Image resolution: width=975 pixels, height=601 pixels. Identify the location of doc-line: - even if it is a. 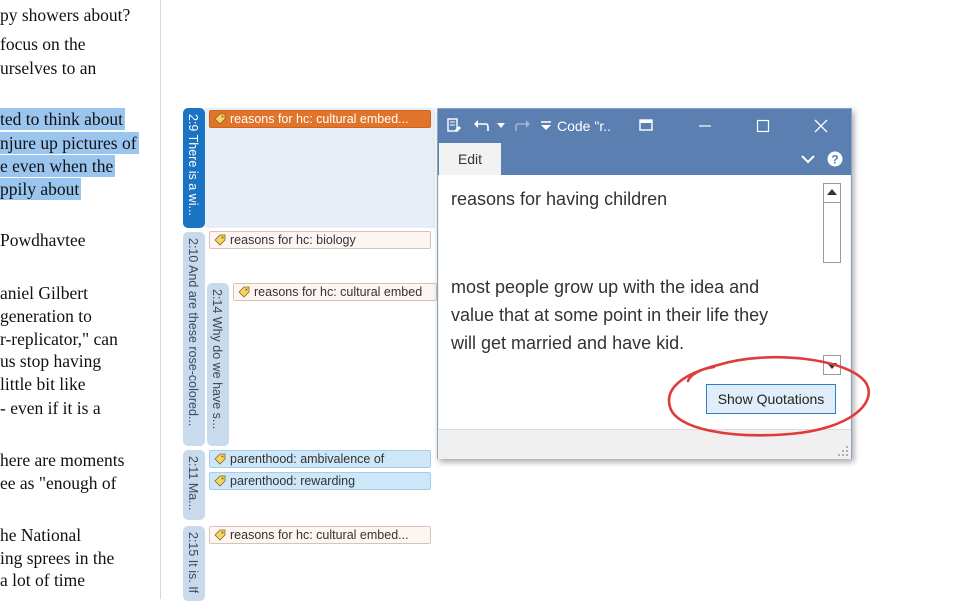
(50, 408).